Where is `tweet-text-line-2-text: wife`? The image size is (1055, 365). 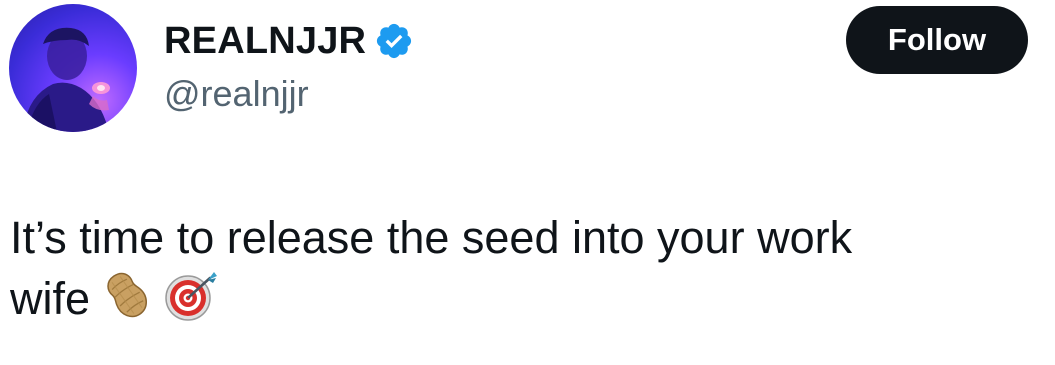 tweet-text-line-2-text: wife is located at coordinates (50, 298).